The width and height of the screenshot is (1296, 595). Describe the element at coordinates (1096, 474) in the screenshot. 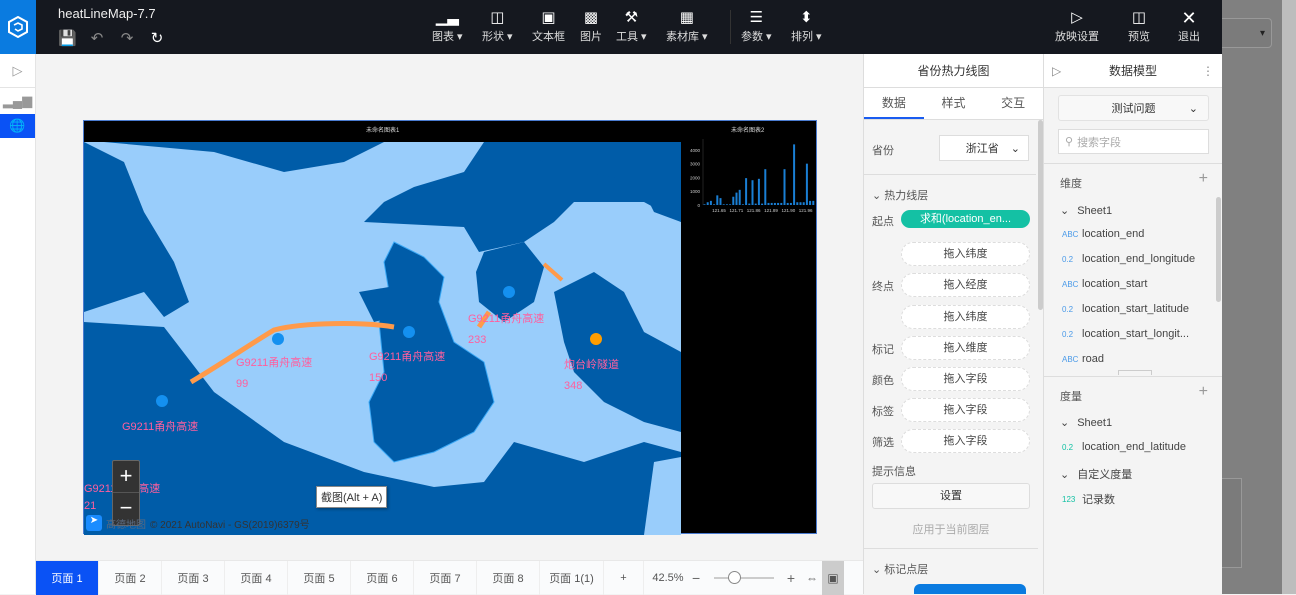

I see `custom-measure-group: ⌄ 自定义度量` at that location.